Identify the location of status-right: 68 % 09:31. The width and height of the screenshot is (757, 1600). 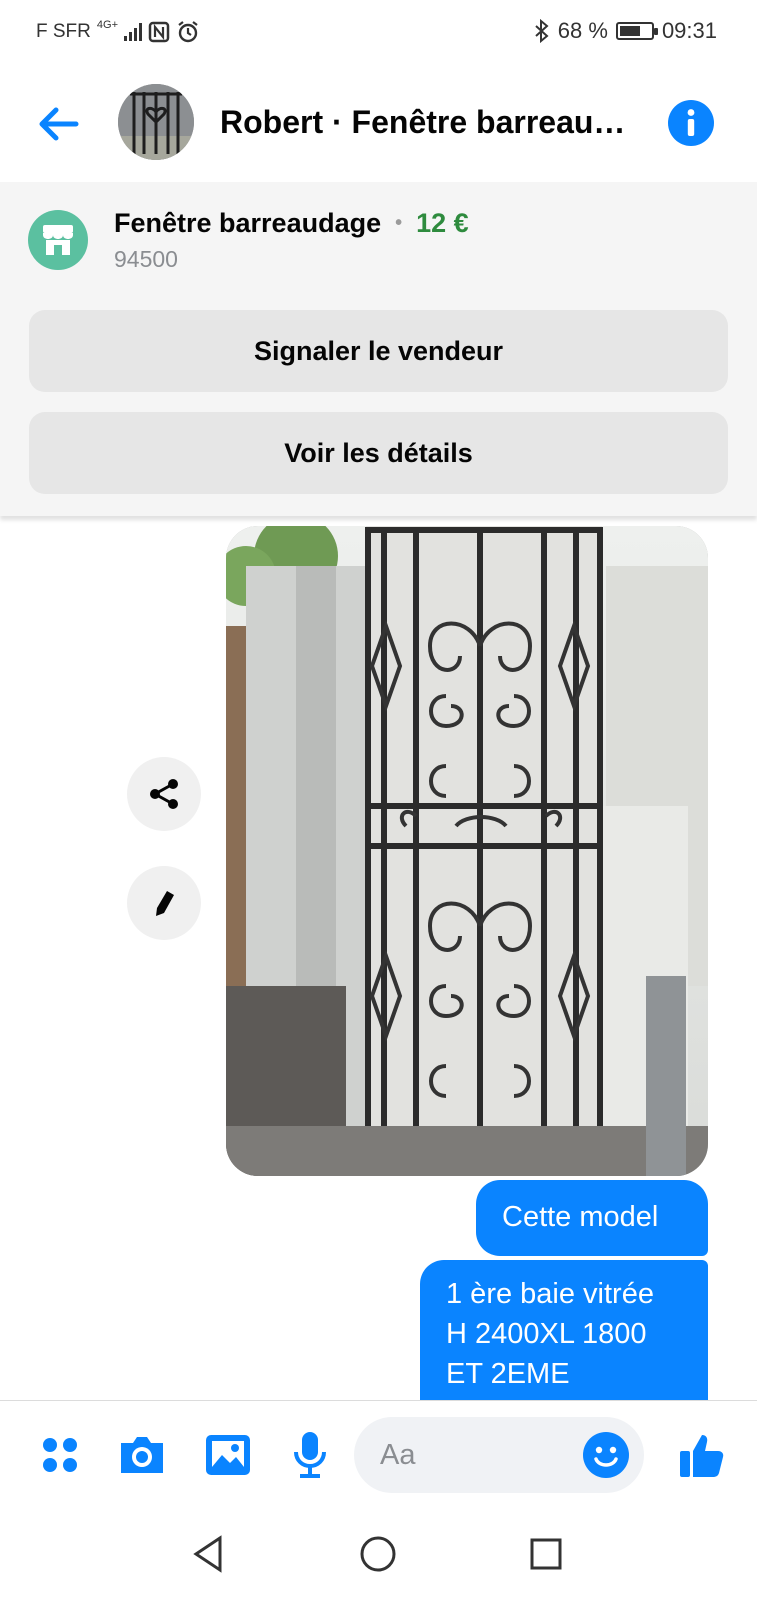
(625, 31).